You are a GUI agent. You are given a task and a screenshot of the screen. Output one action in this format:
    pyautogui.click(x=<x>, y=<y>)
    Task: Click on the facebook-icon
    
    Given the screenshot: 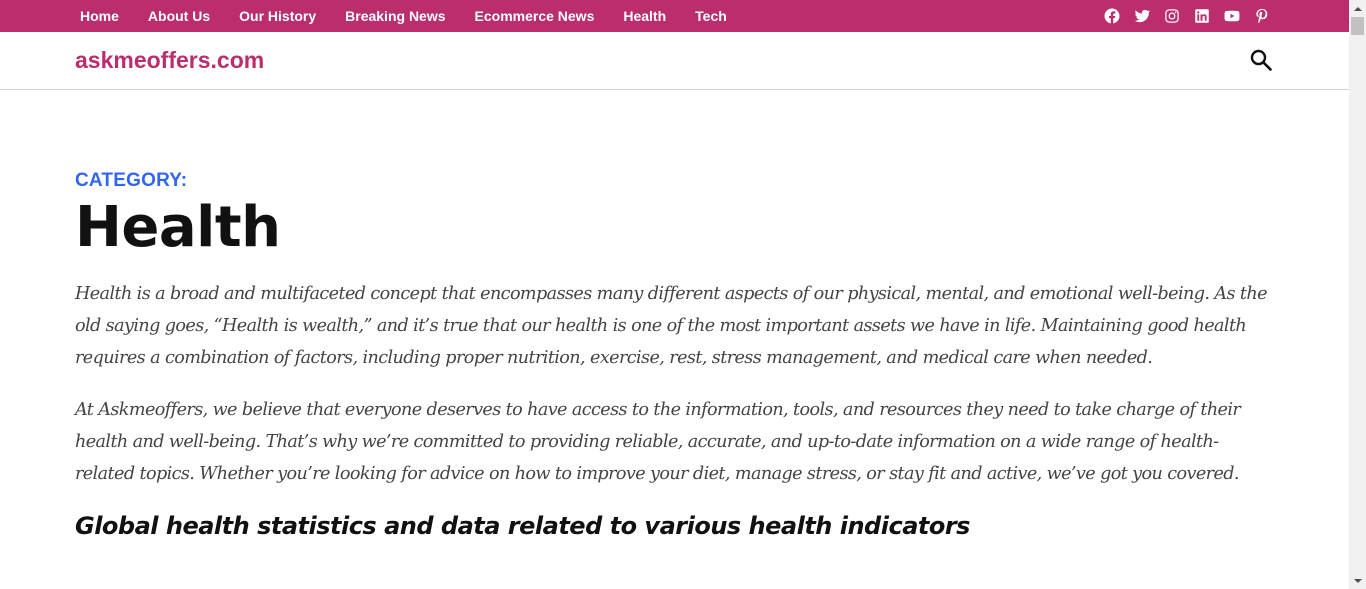 What is the action you would take?
    pyautogui.click(x=1112, y=16)
    